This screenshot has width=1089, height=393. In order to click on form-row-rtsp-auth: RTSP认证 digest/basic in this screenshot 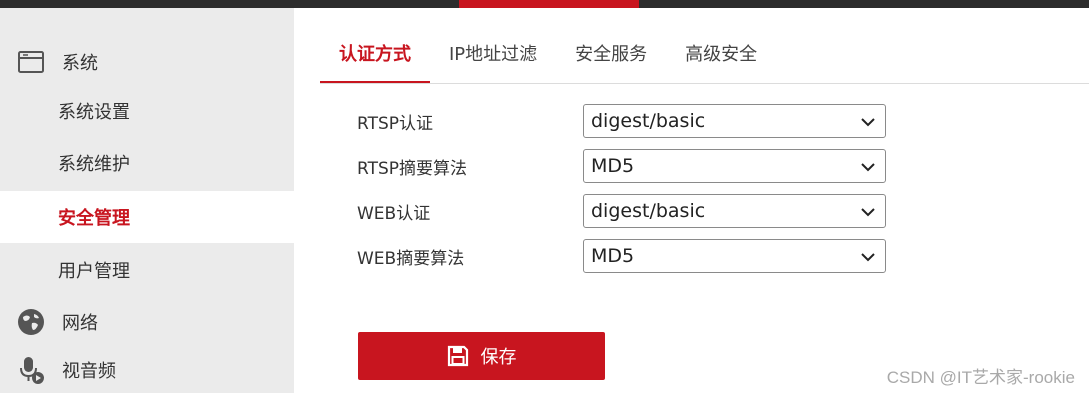, I will do `click(622, 121)`.